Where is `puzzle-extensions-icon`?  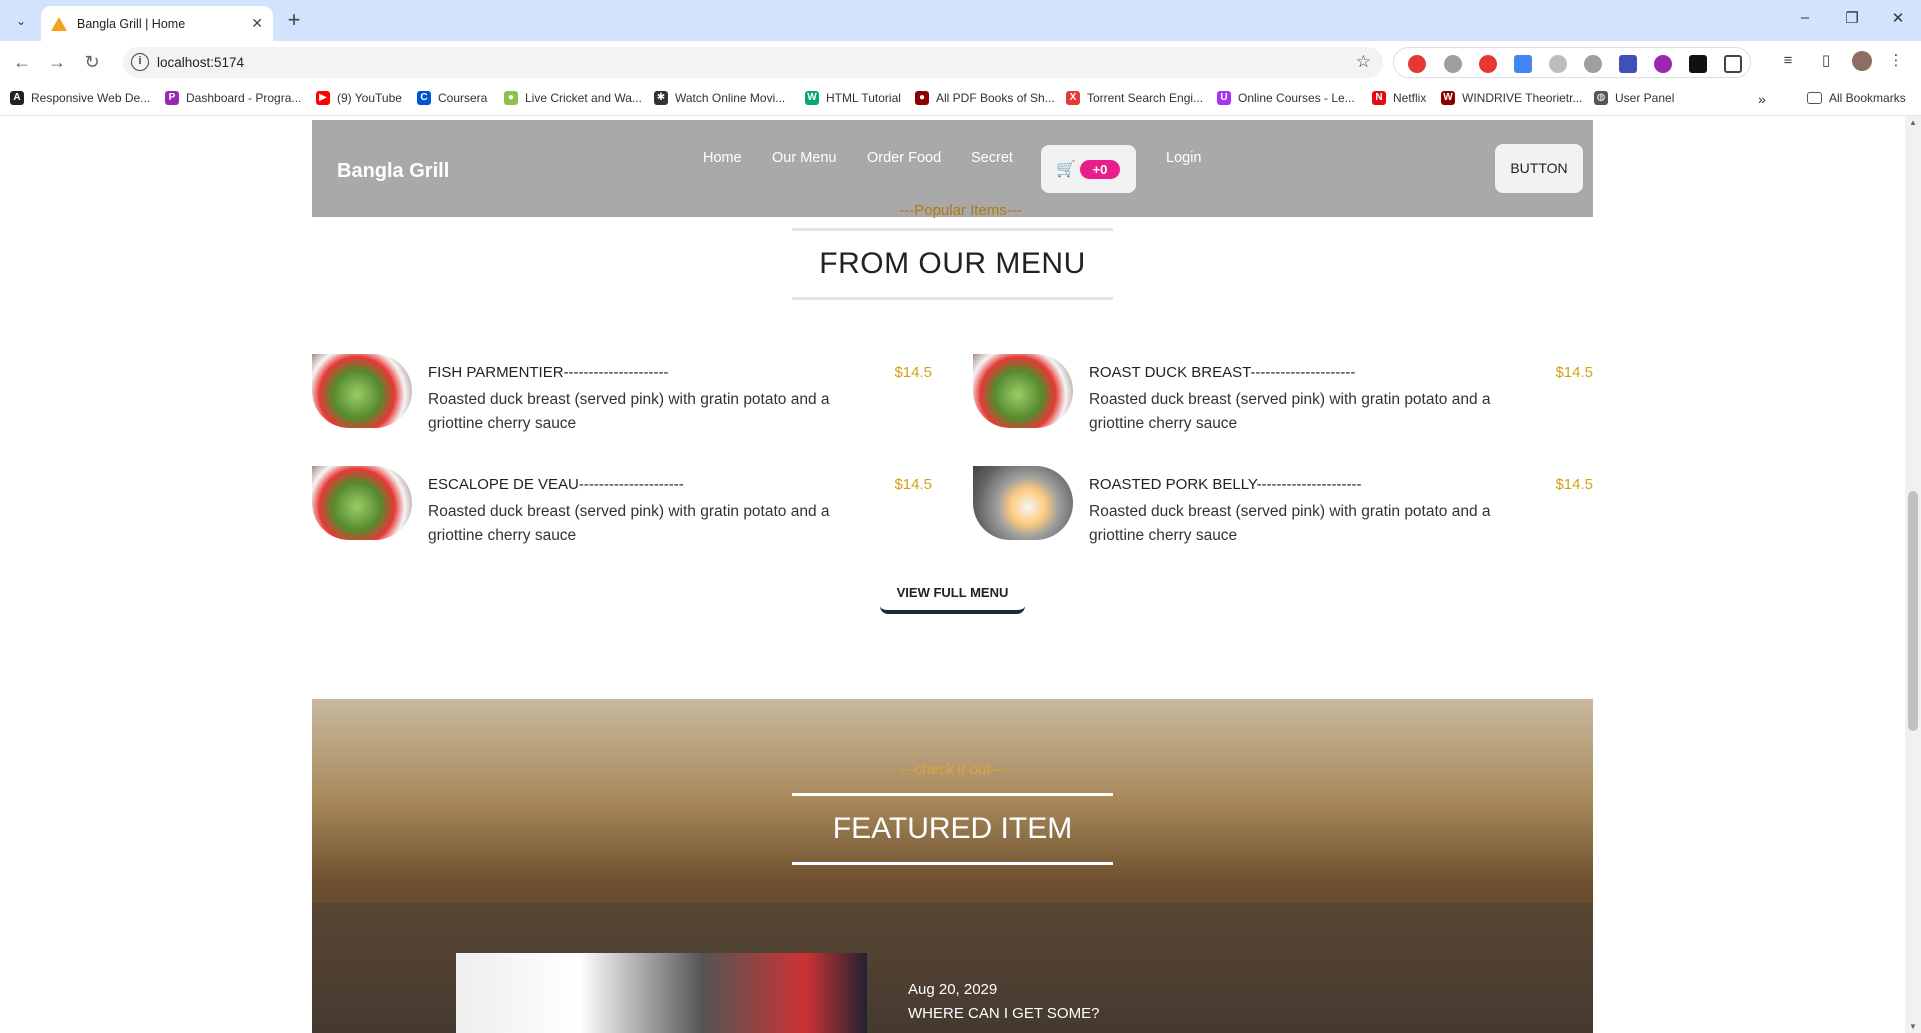 puzzle-extensions-icon is located at coordinates (1733, 64).